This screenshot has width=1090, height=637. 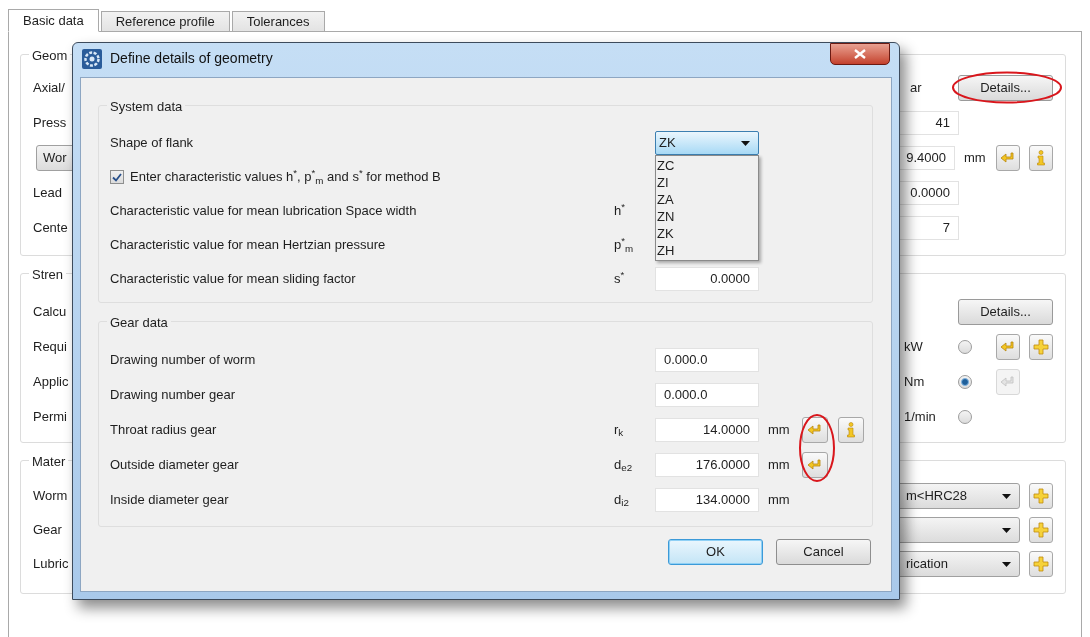 What do you see at coordinates (914, 381) in the screenshot?
I see `unit-label: Nm` at bounding box center [914, 381].